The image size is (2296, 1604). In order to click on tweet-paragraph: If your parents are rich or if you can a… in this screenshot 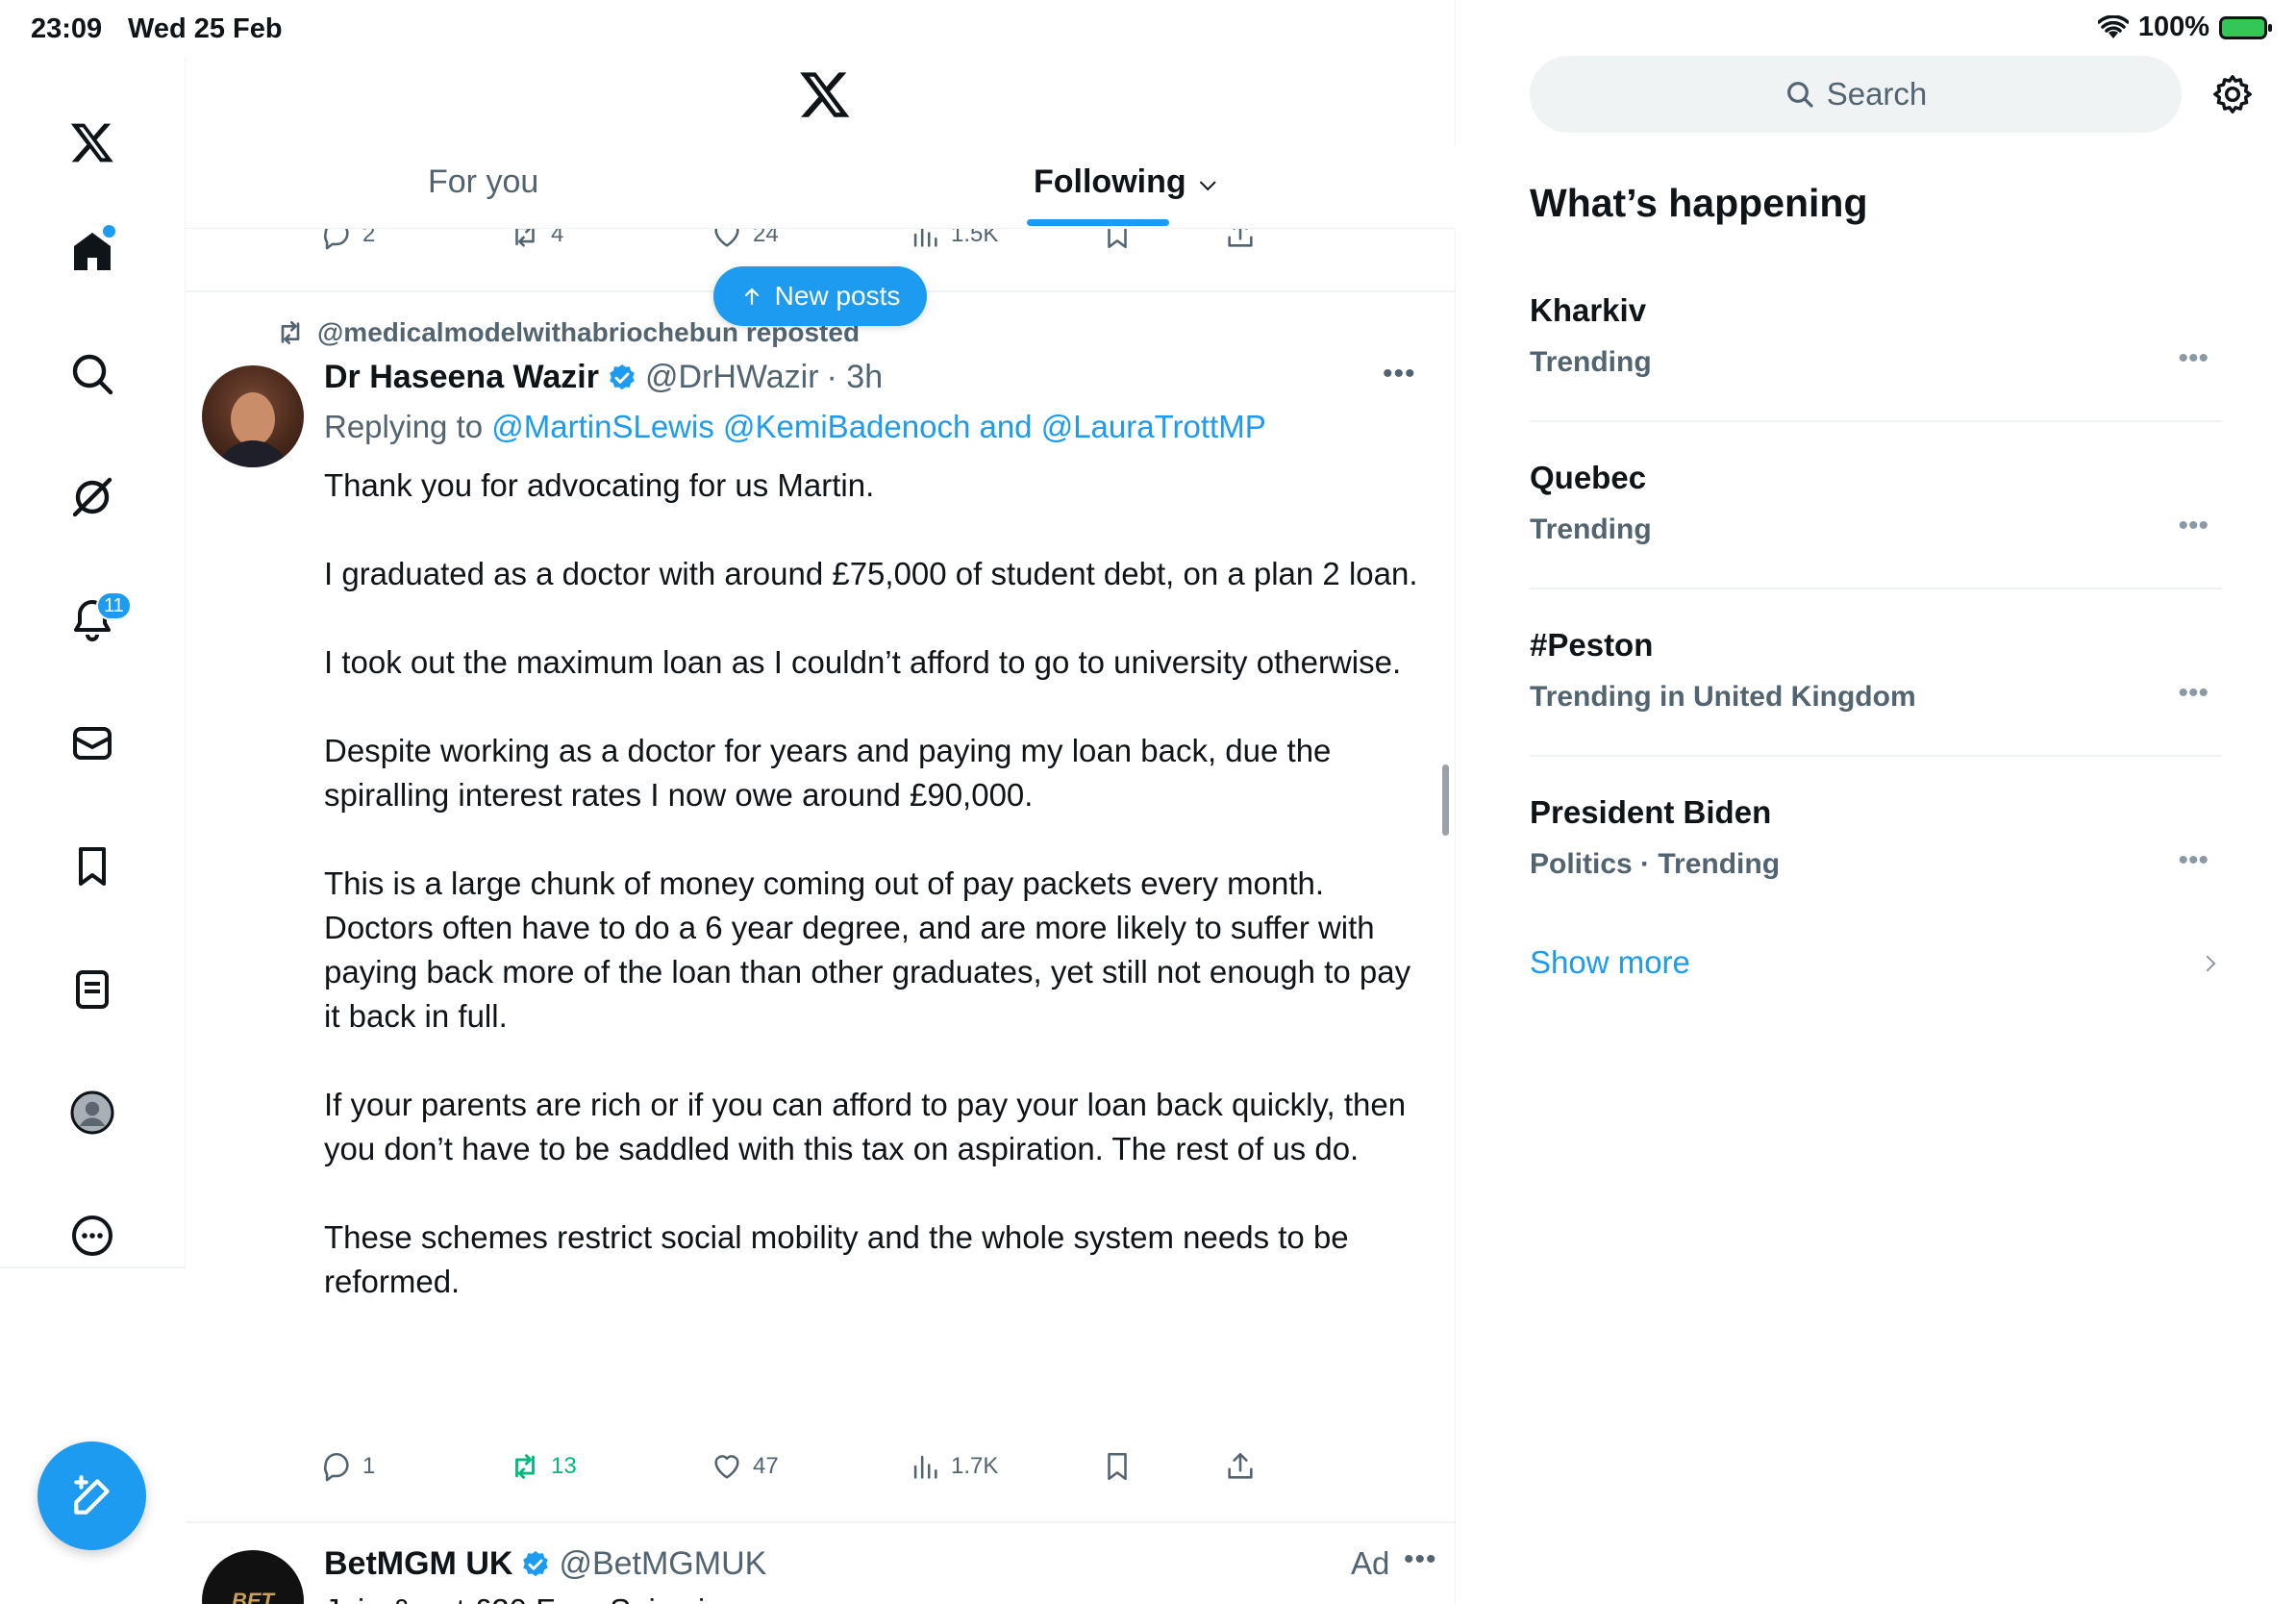, I will do `click(865, 1126)`.